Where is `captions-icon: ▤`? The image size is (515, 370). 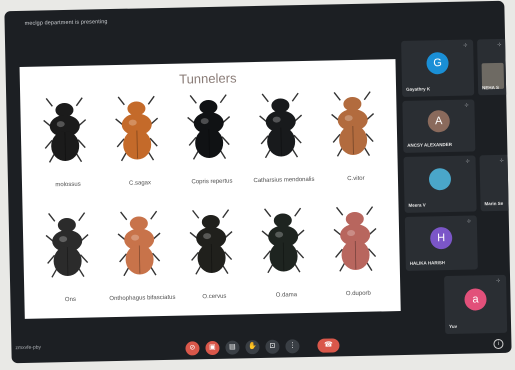 captions-icon: ▤ is located at coordinates (232, 347).